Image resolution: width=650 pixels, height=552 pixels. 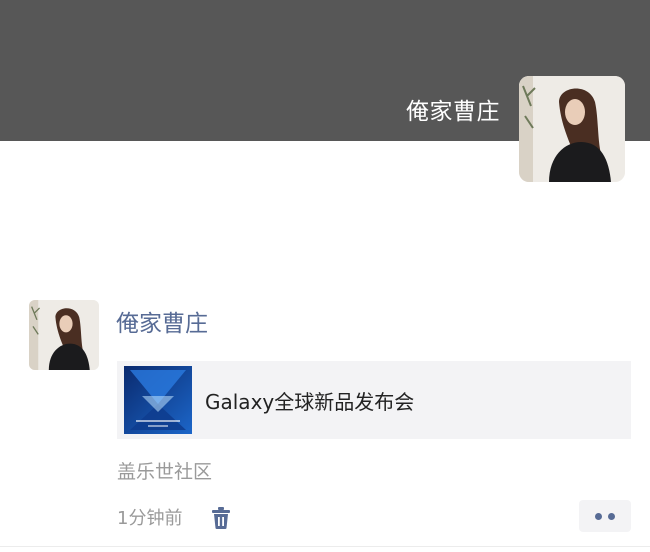 I want to click on post-timestamp: 1分钟前, so click(x=150, y=518).